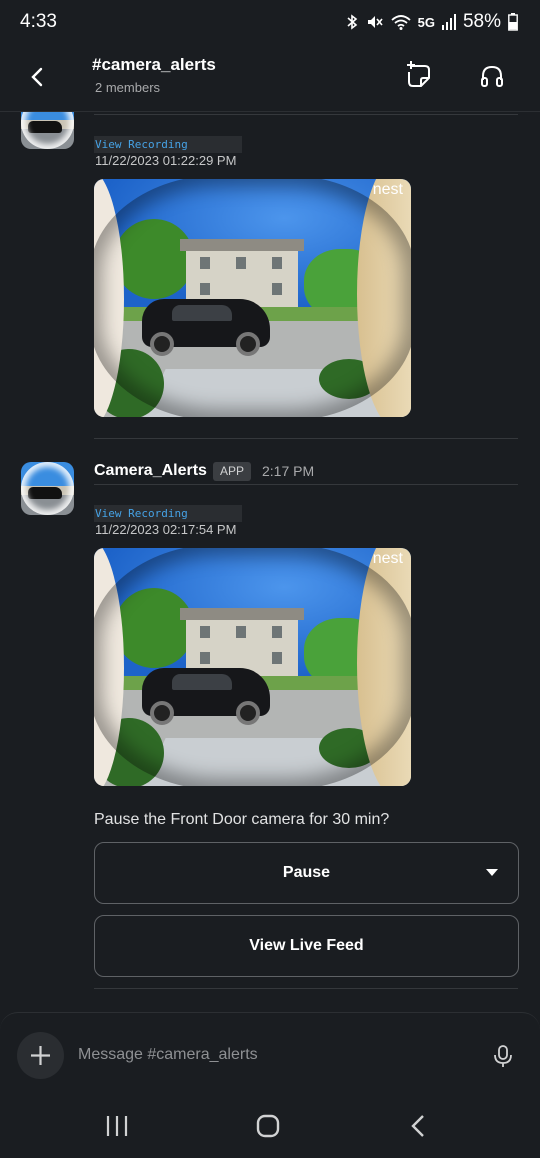 This screenshot has width=540, height=1158. I want to click on view-live-feed-button: View Live Feed, so click(306, 946).